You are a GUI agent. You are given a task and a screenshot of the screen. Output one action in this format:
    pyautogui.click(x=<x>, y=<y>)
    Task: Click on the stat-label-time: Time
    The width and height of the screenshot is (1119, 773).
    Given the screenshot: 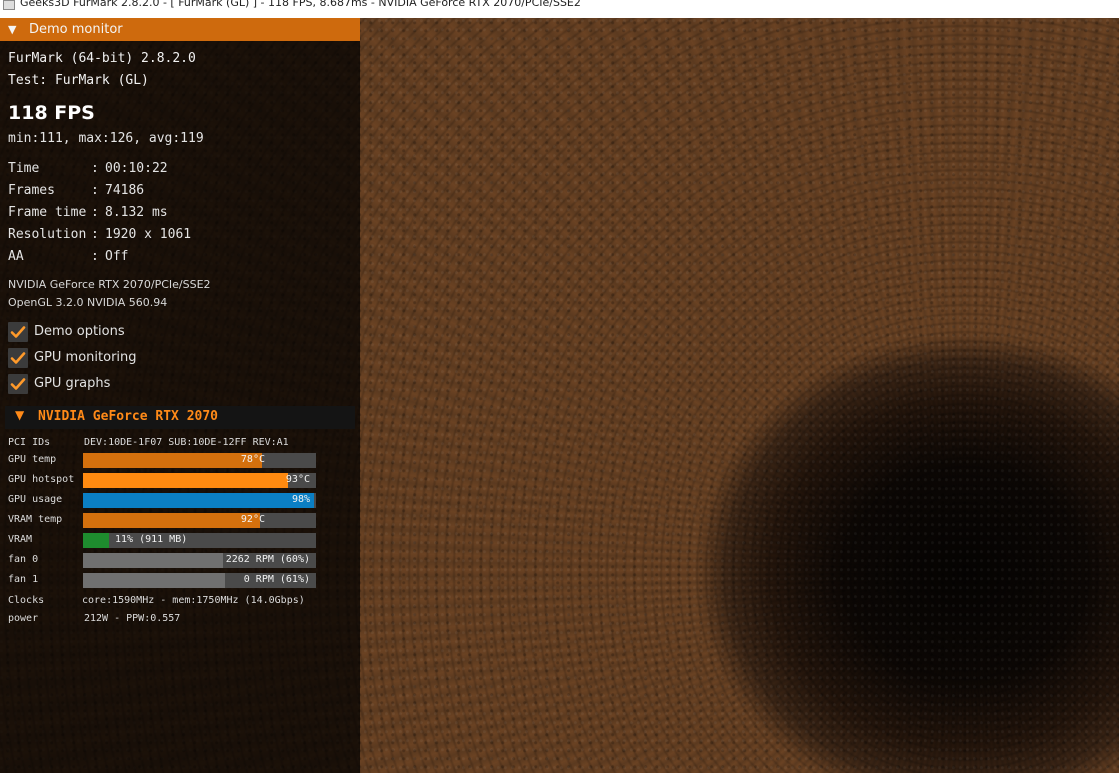 What is the action you would take?
    pyautogui.click(x=24, y=168)
    